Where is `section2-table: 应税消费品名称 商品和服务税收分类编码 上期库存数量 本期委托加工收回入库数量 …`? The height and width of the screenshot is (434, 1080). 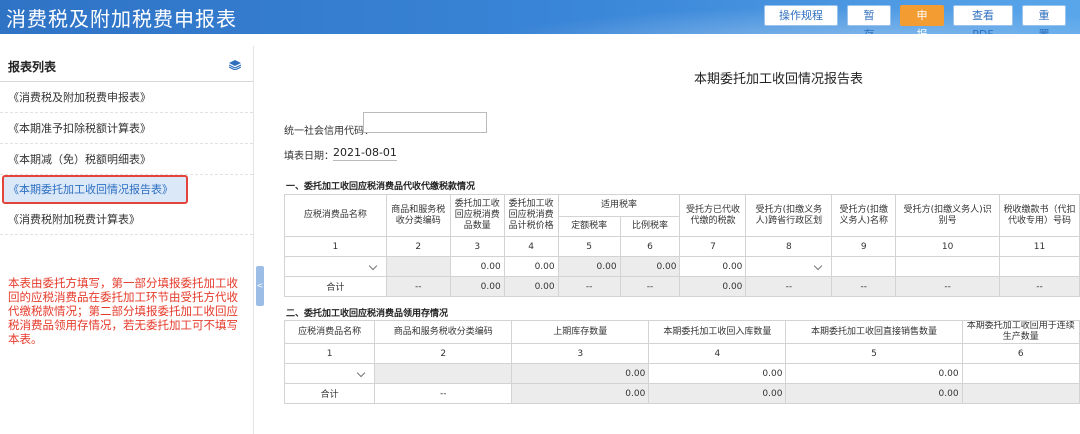
section2-table: 应税消费品名称 商品和服务税收分类编码 上期库存数量 本期委托加工收回入库数量 … is located at coordinates (681, 362).